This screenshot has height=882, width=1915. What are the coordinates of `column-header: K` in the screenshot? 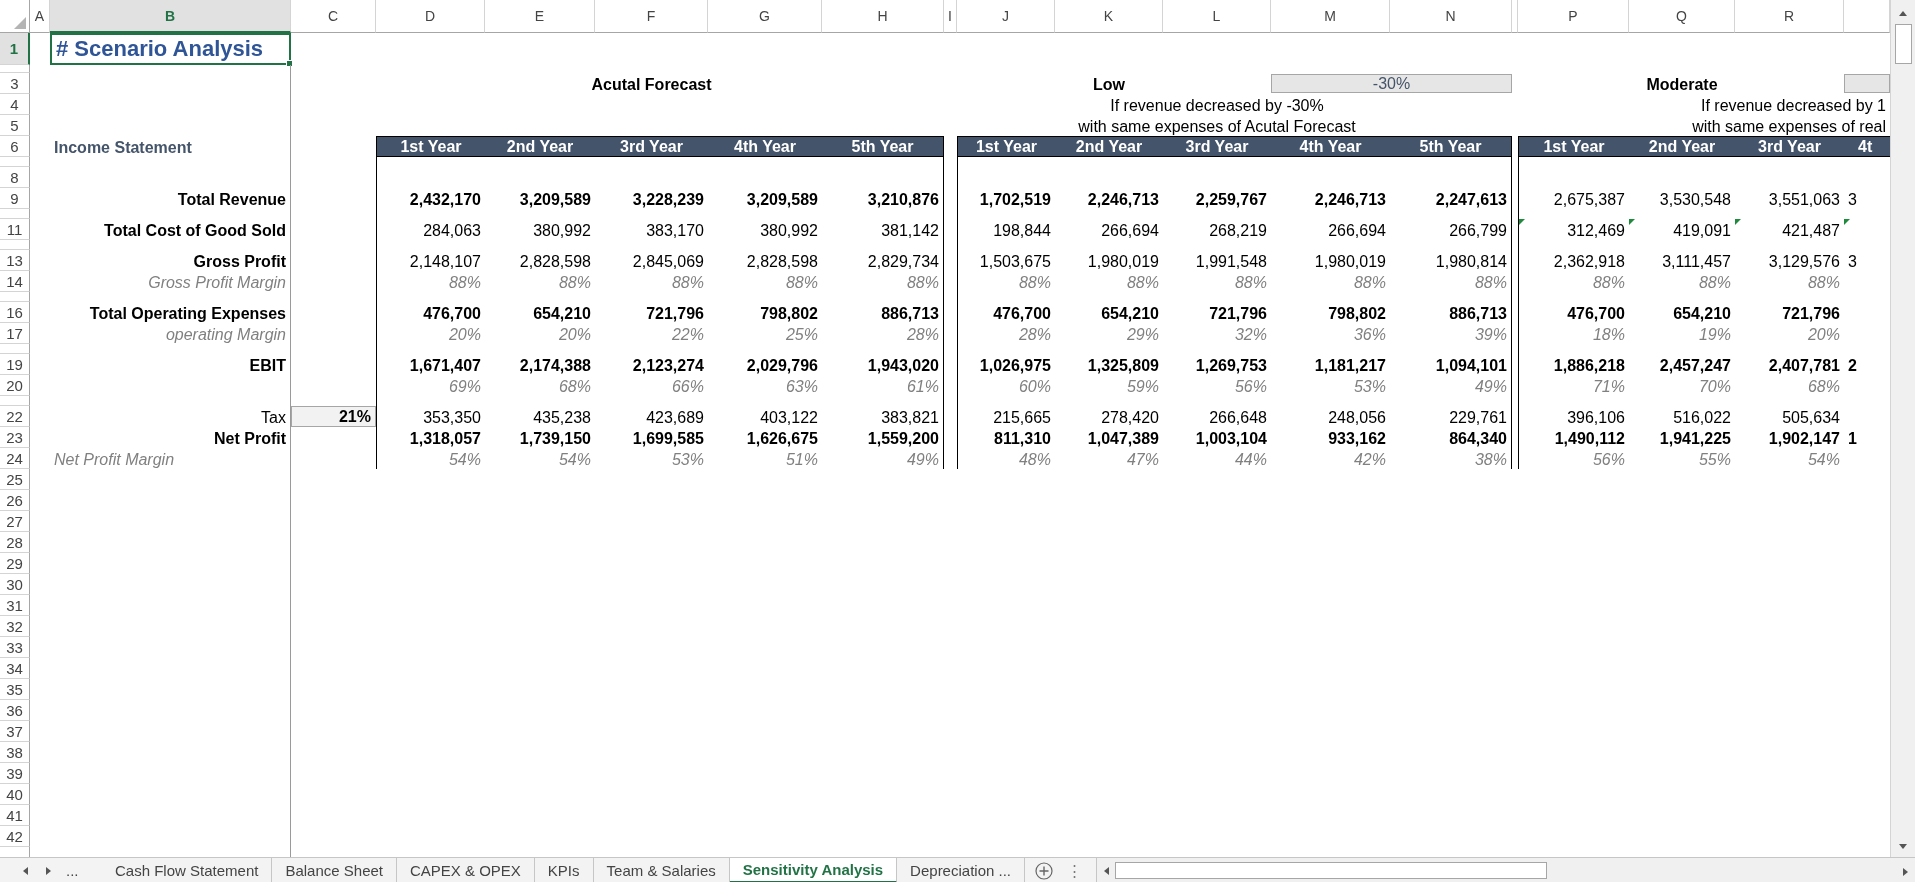 It's located at (1109, 16).